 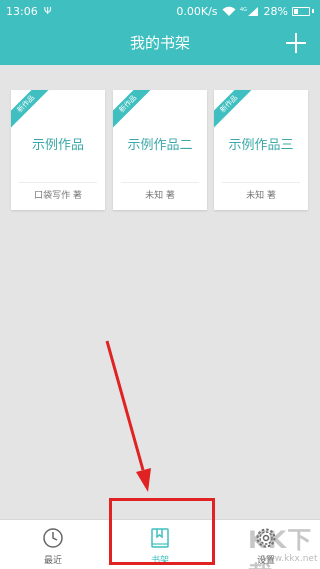 I want to click on clock-icon, so click(x=53, y=538).